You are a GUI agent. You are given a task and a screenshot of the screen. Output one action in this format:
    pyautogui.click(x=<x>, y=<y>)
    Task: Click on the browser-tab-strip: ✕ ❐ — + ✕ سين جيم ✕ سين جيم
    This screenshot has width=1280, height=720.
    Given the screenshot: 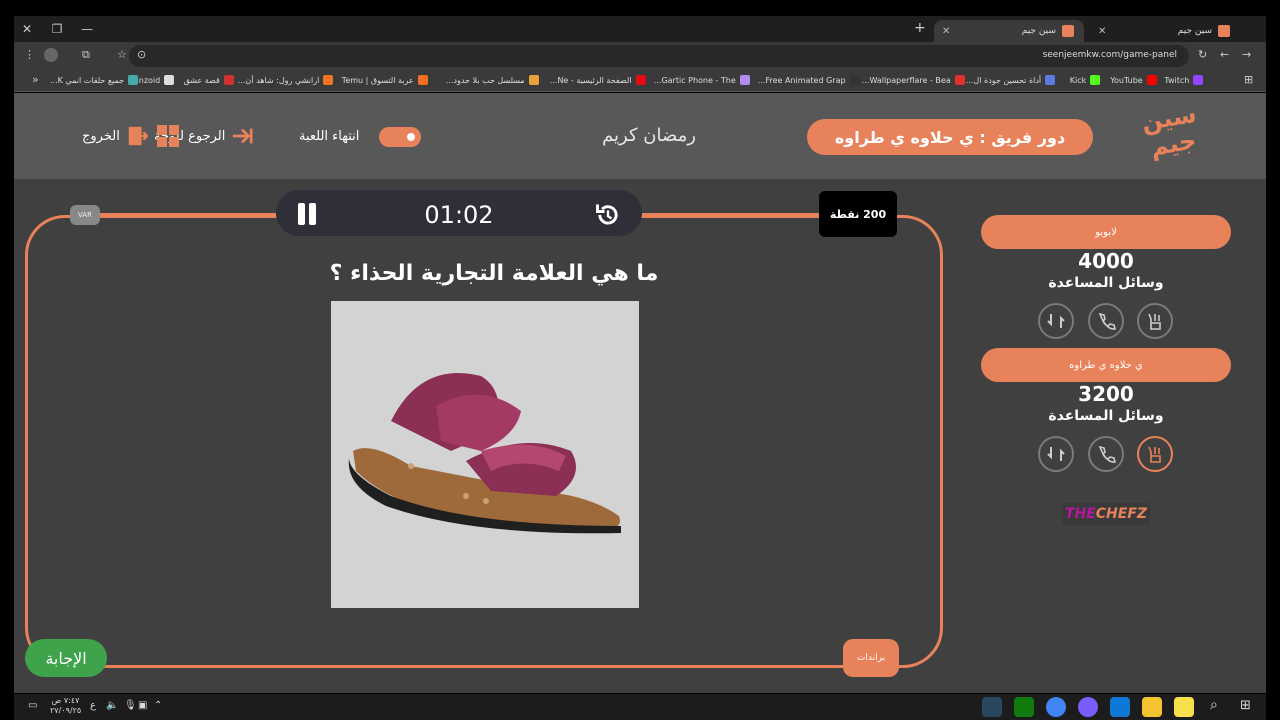 What is the action you would take?
    pyautogui.click(x=640, y=29)
    